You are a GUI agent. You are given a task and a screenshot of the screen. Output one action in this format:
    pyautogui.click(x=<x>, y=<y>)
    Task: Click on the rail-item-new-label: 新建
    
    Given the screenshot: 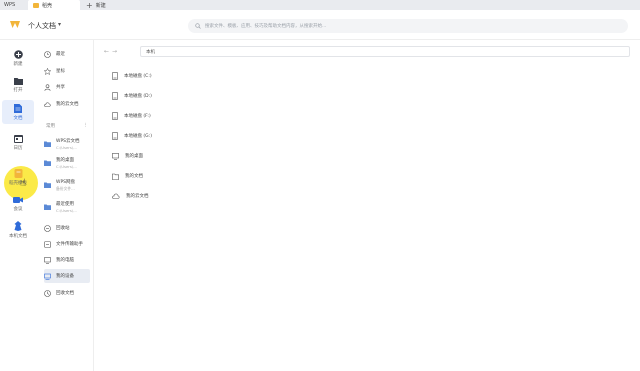 What is the action you would take?
    pyautogui.click(x=18, y=64)
    